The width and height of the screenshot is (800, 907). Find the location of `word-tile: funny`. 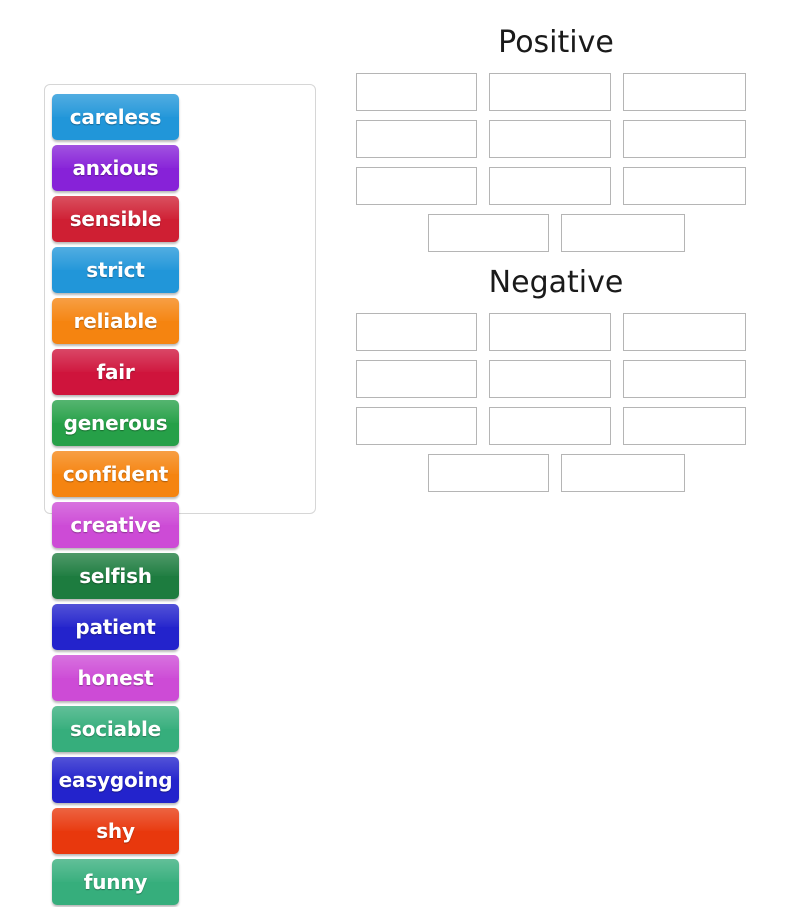

word-tile: funny is located at coordinates (115, 881).